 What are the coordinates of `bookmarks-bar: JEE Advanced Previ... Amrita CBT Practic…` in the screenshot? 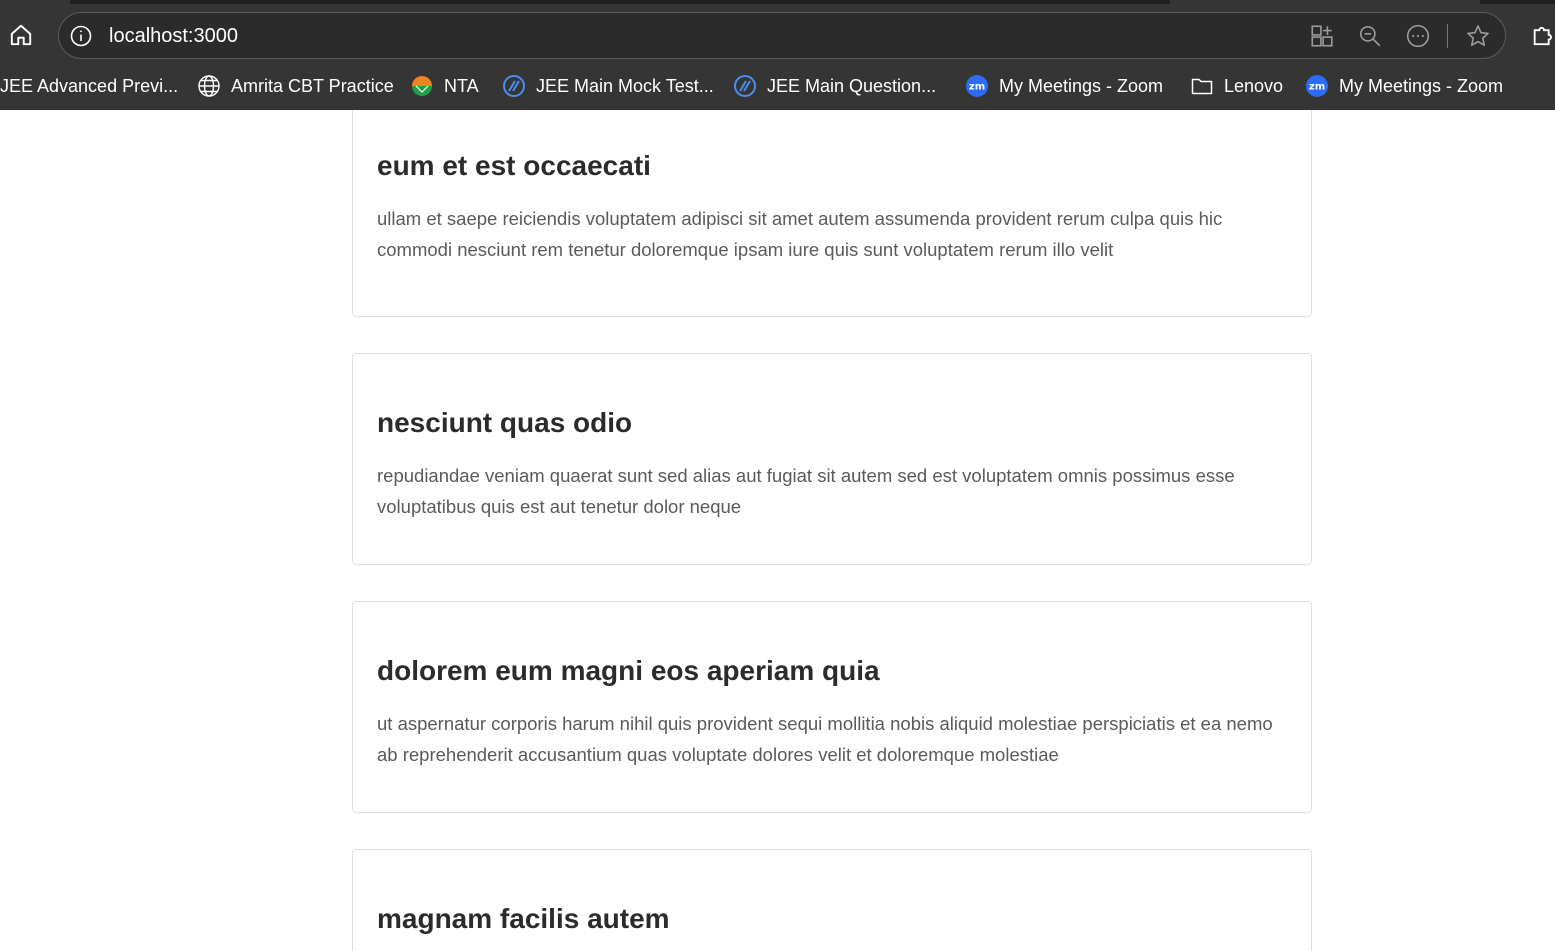 It's located at (777, 86).